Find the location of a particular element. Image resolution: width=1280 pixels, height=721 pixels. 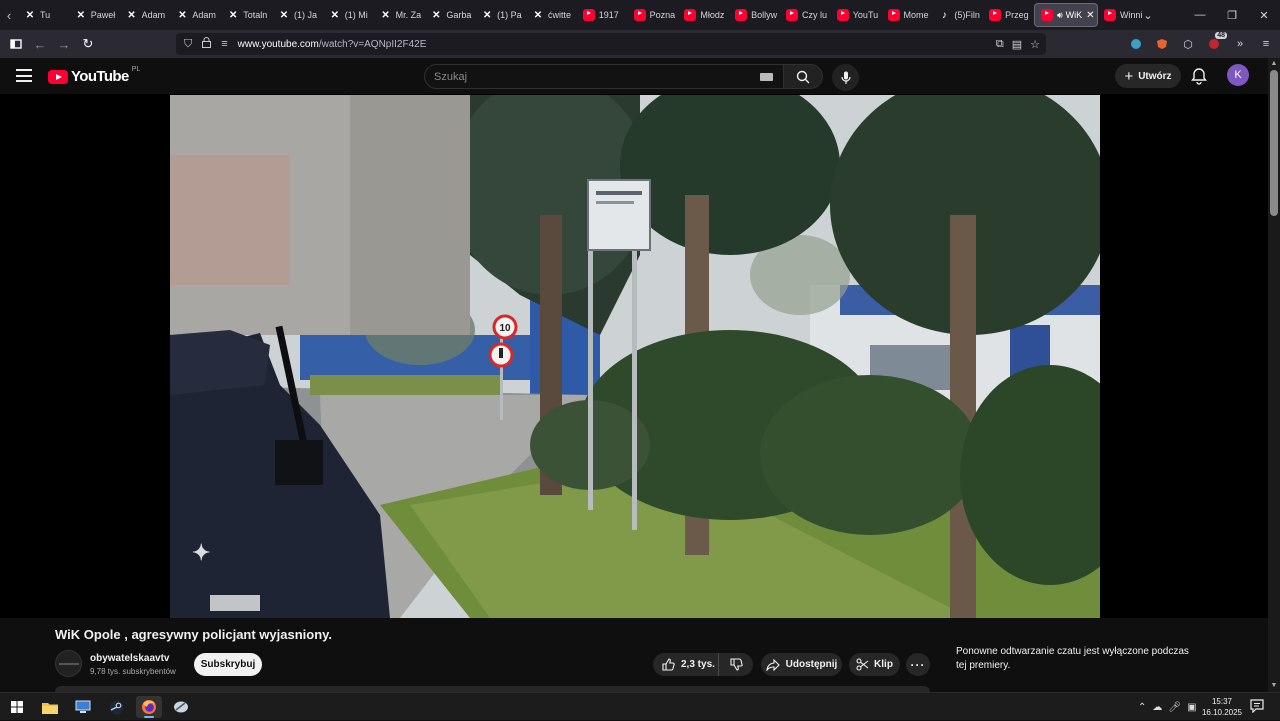

permissions-icon: ≡ is located at coordinates (224, 44).